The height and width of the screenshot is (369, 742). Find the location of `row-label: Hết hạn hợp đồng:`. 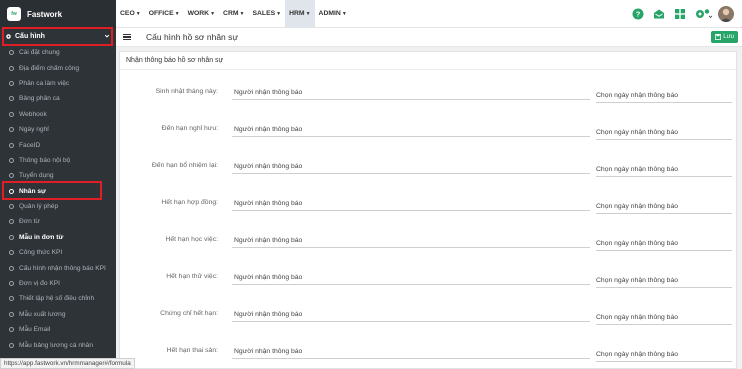

row-label: Hết hạn hợp đồng: is located at coordinates (189, 202).